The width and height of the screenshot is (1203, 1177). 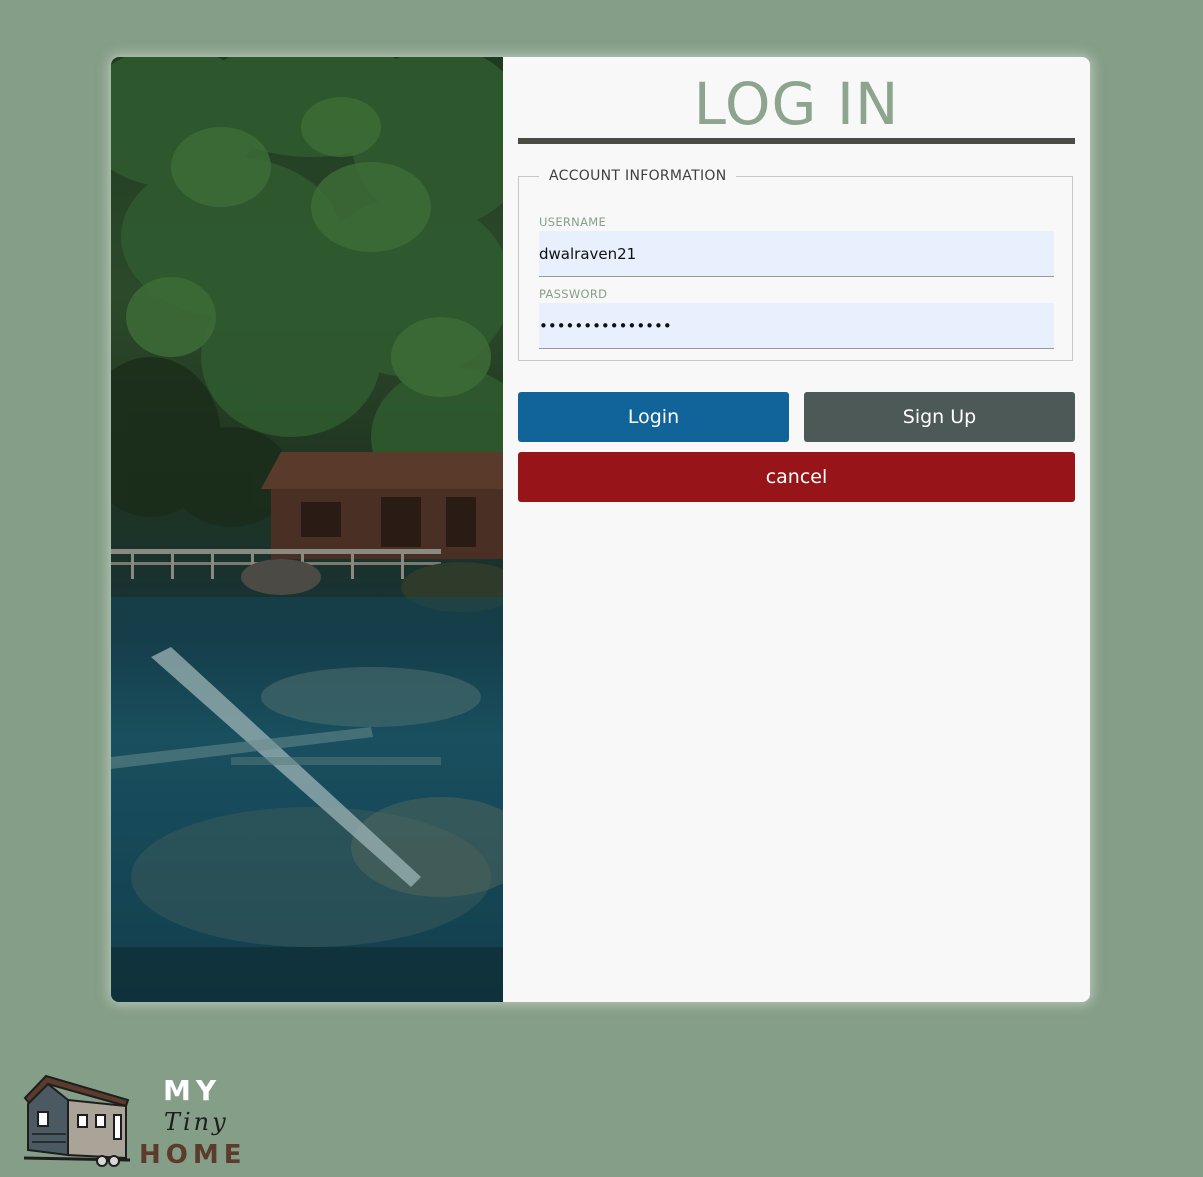 I want to click on tiny-house-icon, so click(x=77, y=1120).